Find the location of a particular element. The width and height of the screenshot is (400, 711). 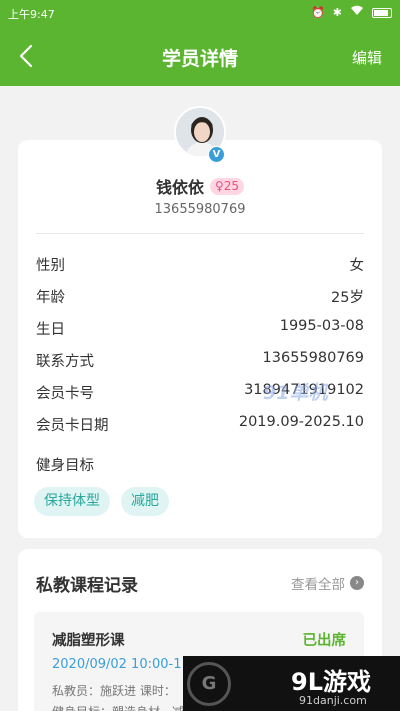

header-bar: 上午9:47 ⏰ ✱ 学员详情 编辑 is located at coordinates (200, 43).